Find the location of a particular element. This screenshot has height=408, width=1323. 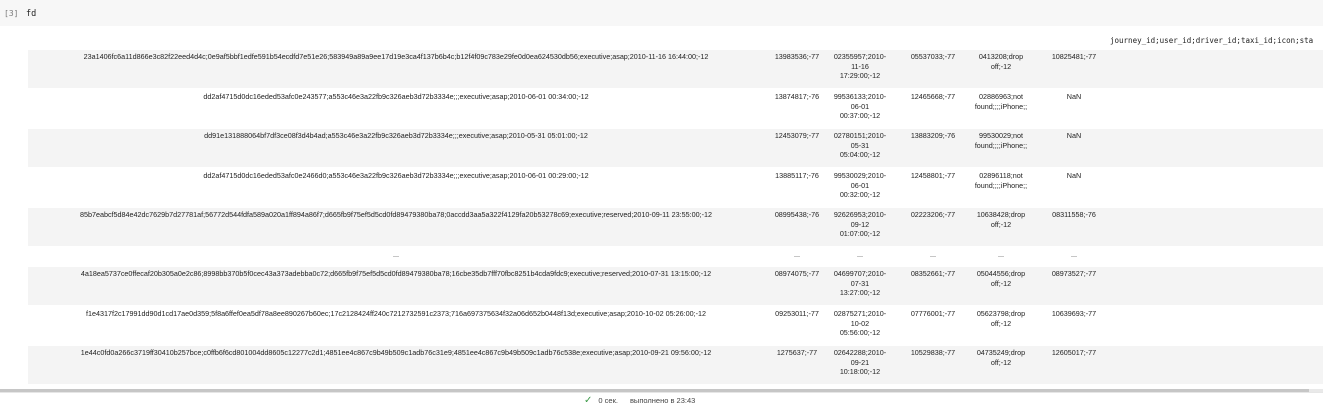

table-cell: 92626953;2010-09-12 01:07:00;-12 is located at coordinates (860, 224).